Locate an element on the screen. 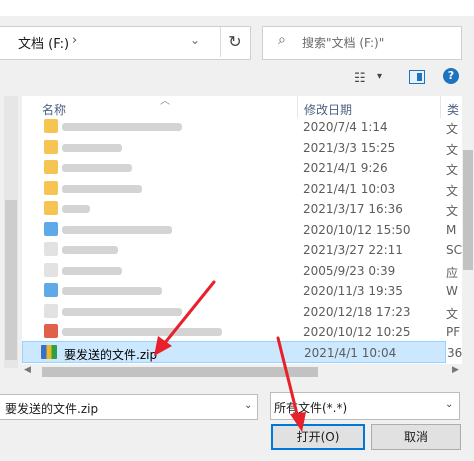 This screenshot has height=461, width=474. preview-pane-icon is located at coordinates (417, 77).